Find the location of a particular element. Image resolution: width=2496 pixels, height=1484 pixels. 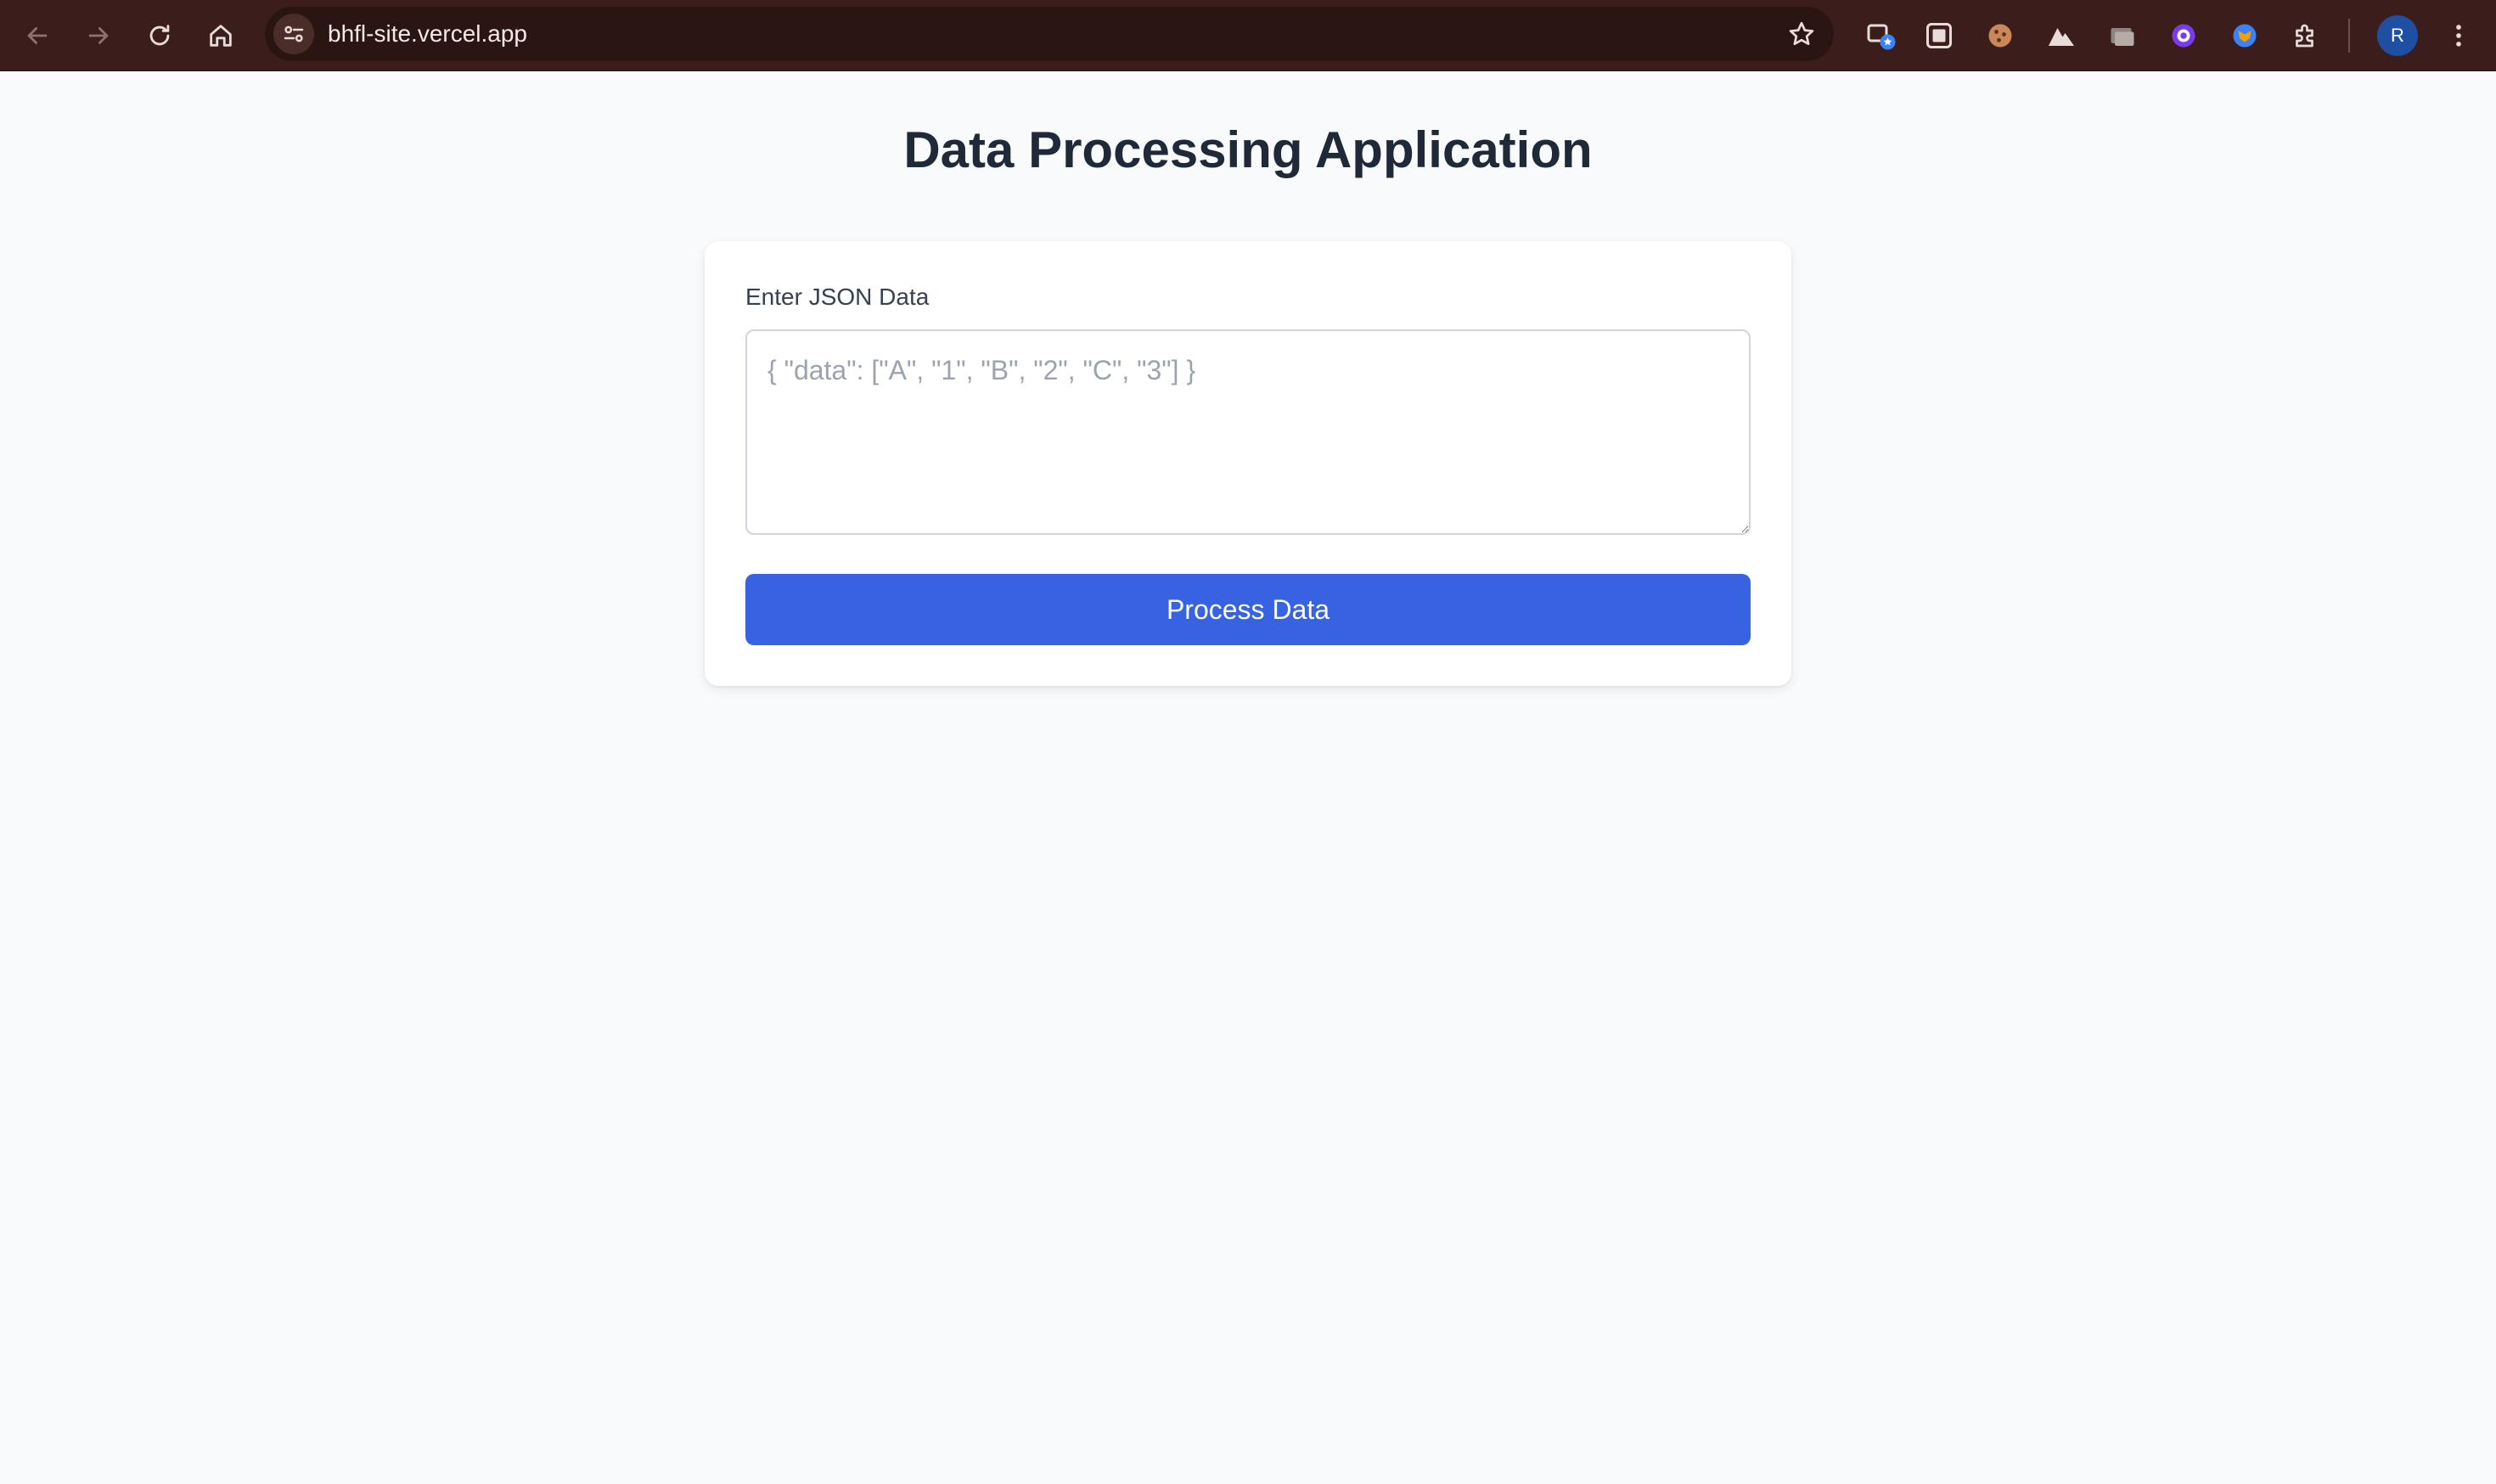

star-icon is located at coordinates (1801, 34).